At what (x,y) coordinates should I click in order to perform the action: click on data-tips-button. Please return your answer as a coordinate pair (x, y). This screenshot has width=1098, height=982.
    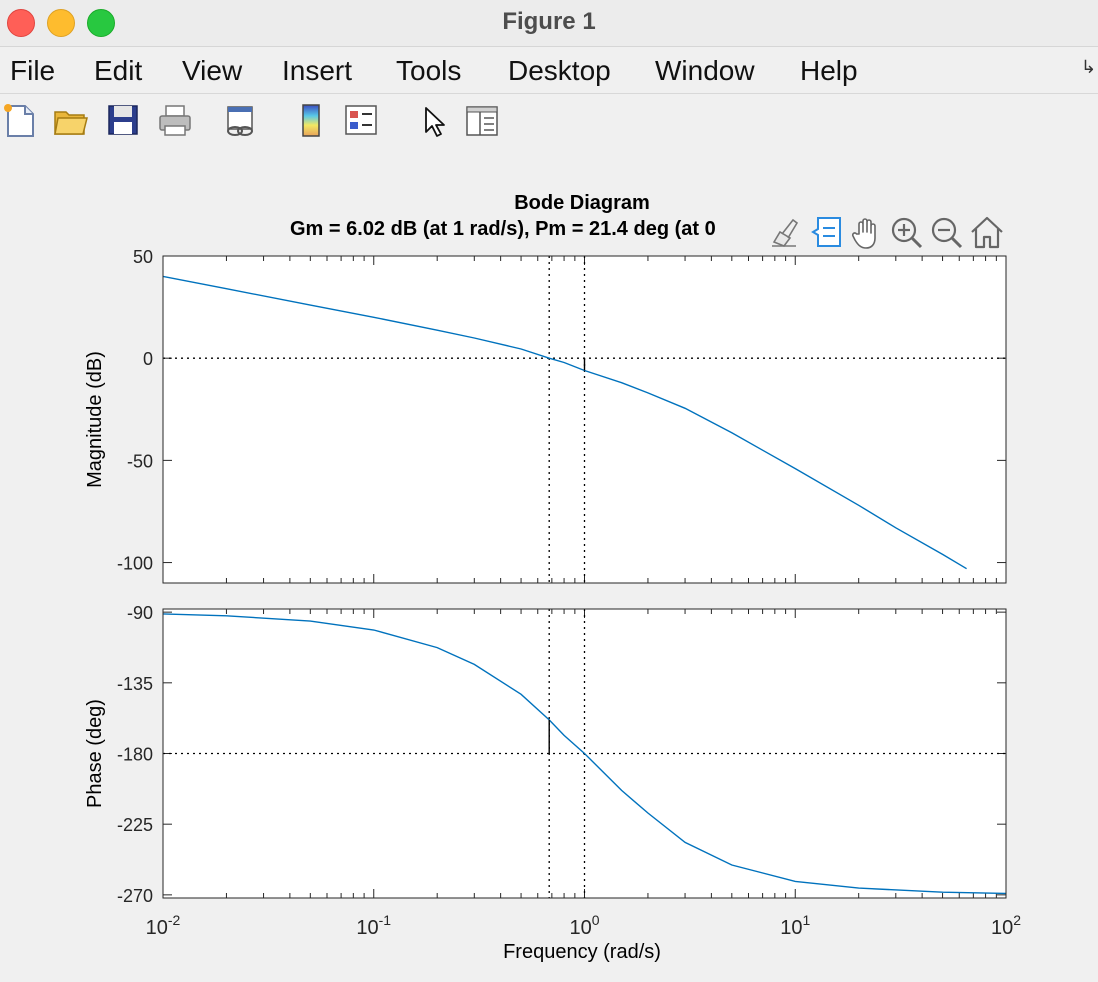
    Looking at the image, I should click on (827, 232).